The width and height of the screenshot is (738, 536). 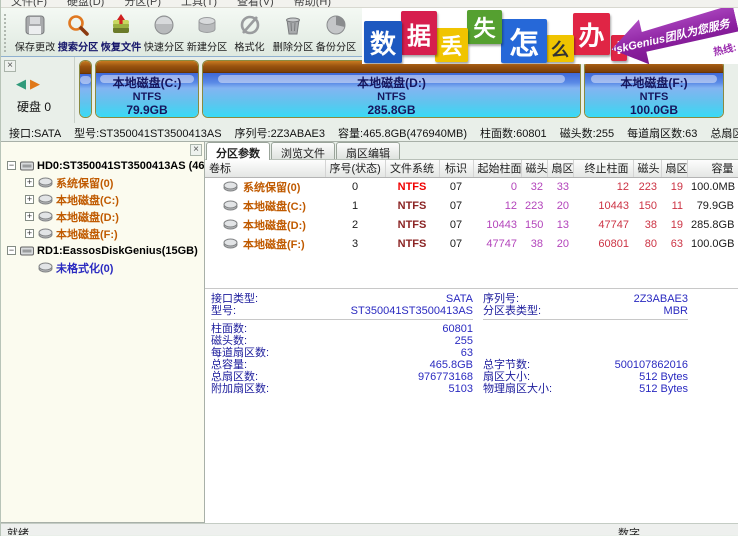 I want to click on menu-item: 查看(V), so click(x=255, y=3).